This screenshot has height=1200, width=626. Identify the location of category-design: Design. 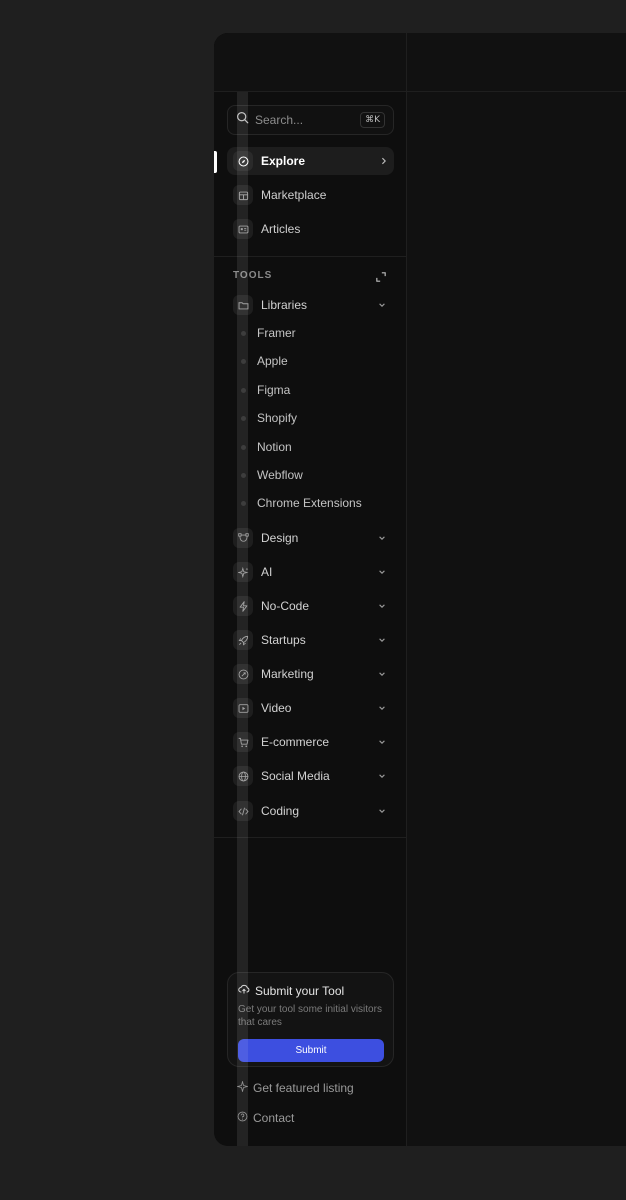
(310, 538).